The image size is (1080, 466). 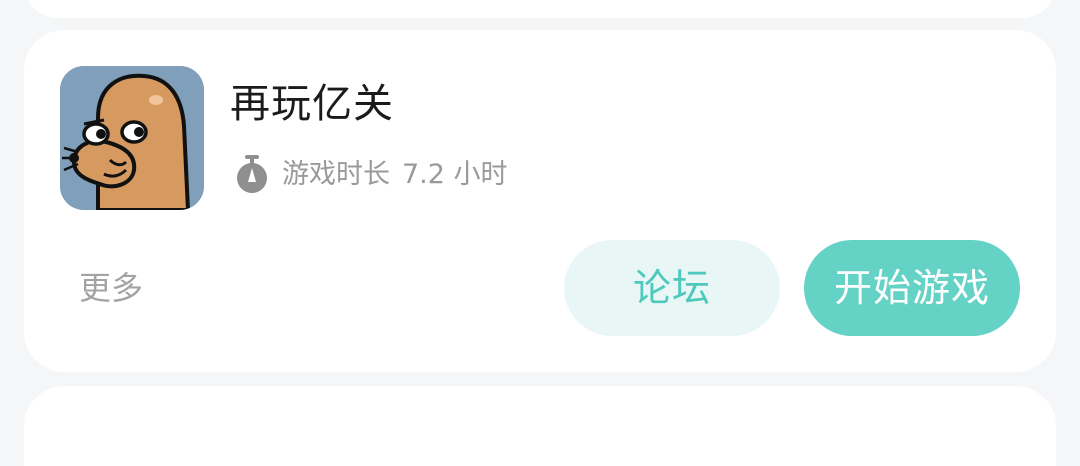 I want to click on playtime-value: 7.2 小时, so click(x=455, y=174).